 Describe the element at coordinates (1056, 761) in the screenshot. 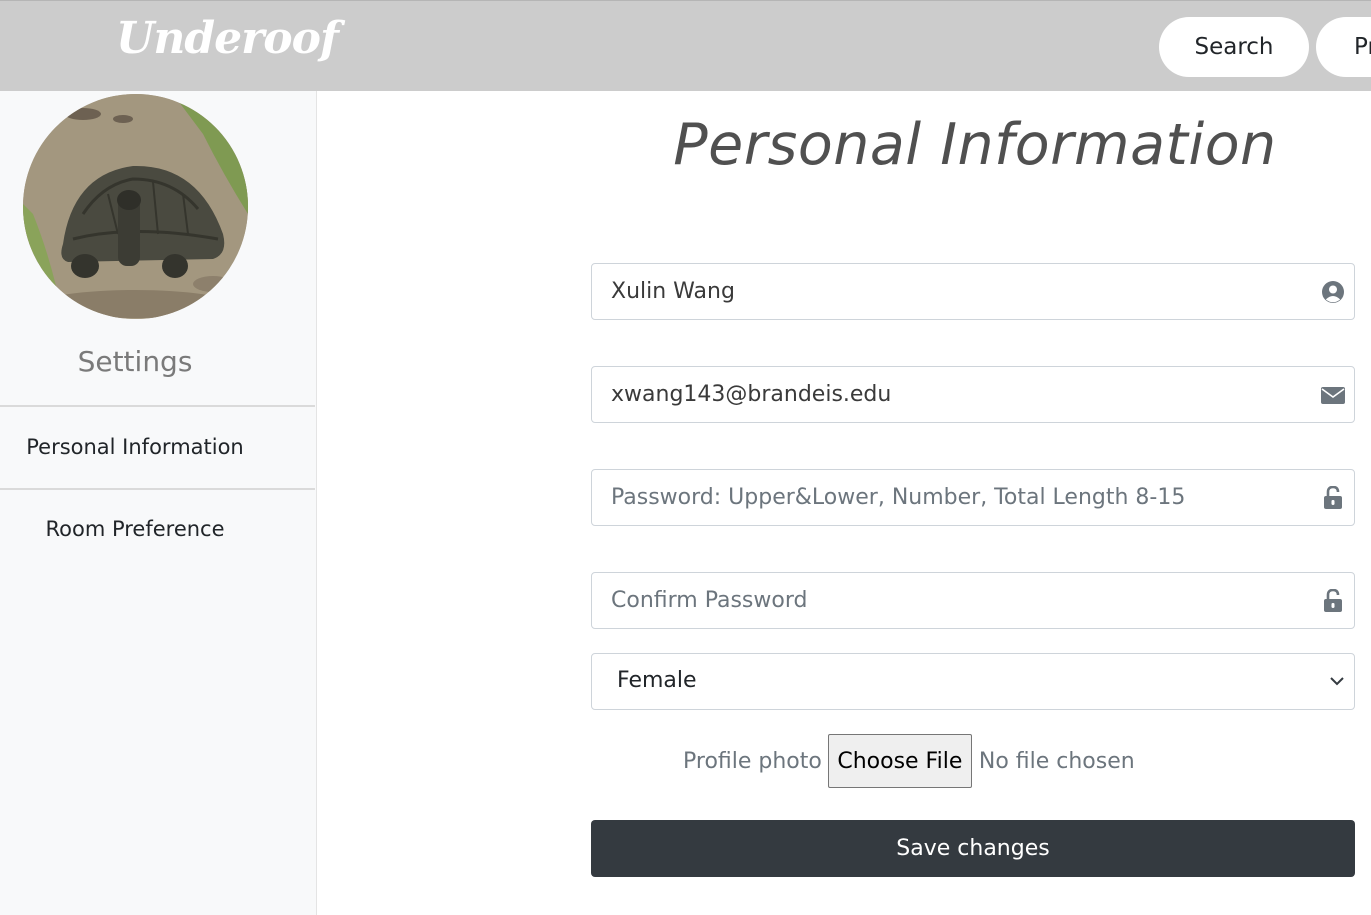

I see `file-status-text: No file chosen` at that location.